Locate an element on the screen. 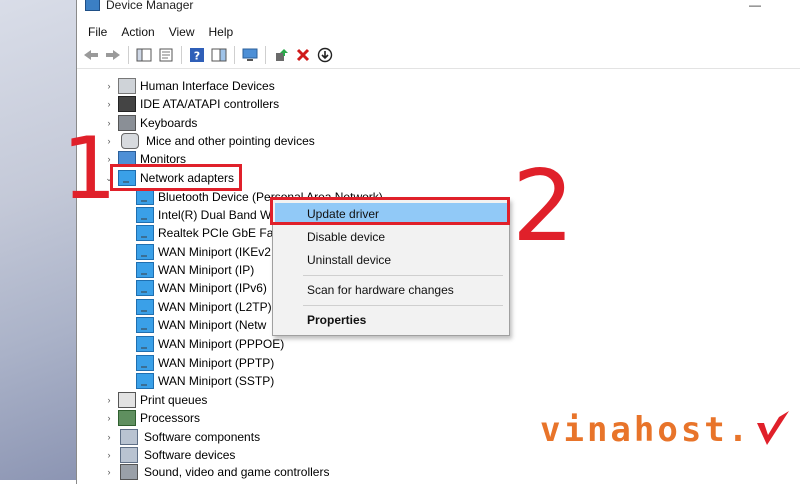  tree-item-label: Print queues is located at coordinates (174, 400).